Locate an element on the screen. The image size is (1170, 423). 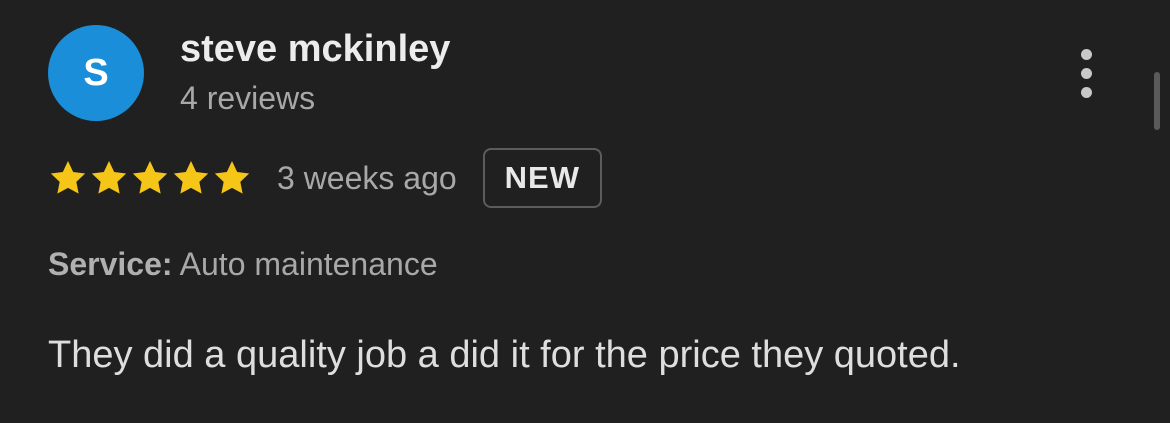
more-vertical-icon is located at coordinates (1086, 54).